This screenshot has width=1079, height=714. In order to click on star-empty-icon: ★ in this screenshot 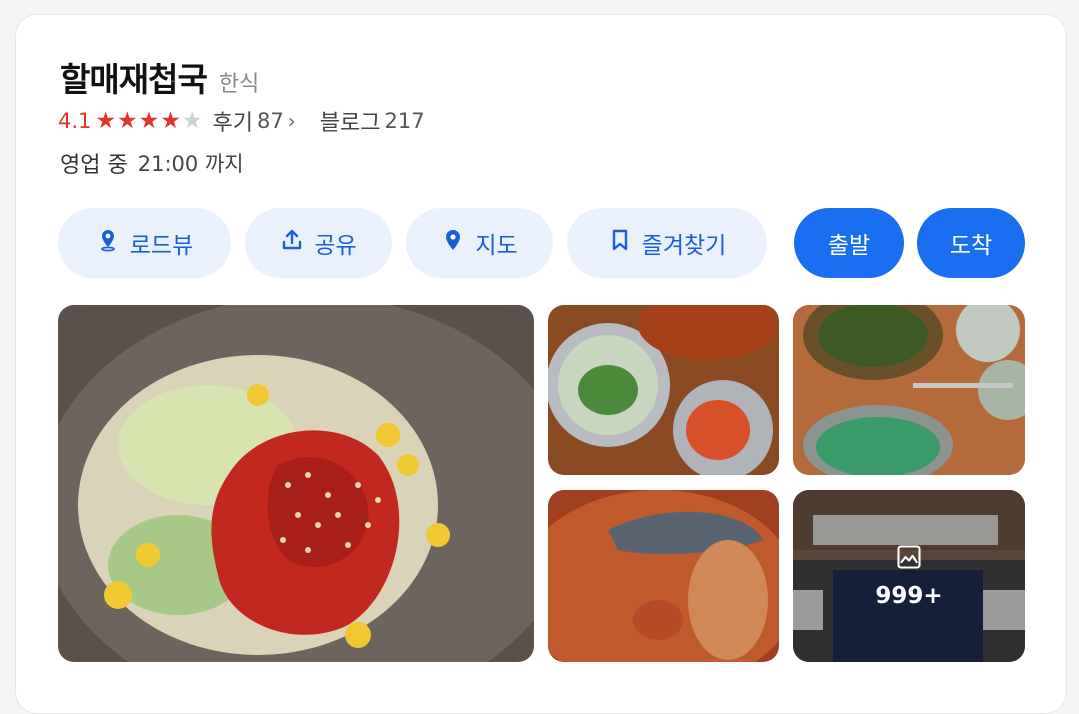, I will do `click(192, 120)`.